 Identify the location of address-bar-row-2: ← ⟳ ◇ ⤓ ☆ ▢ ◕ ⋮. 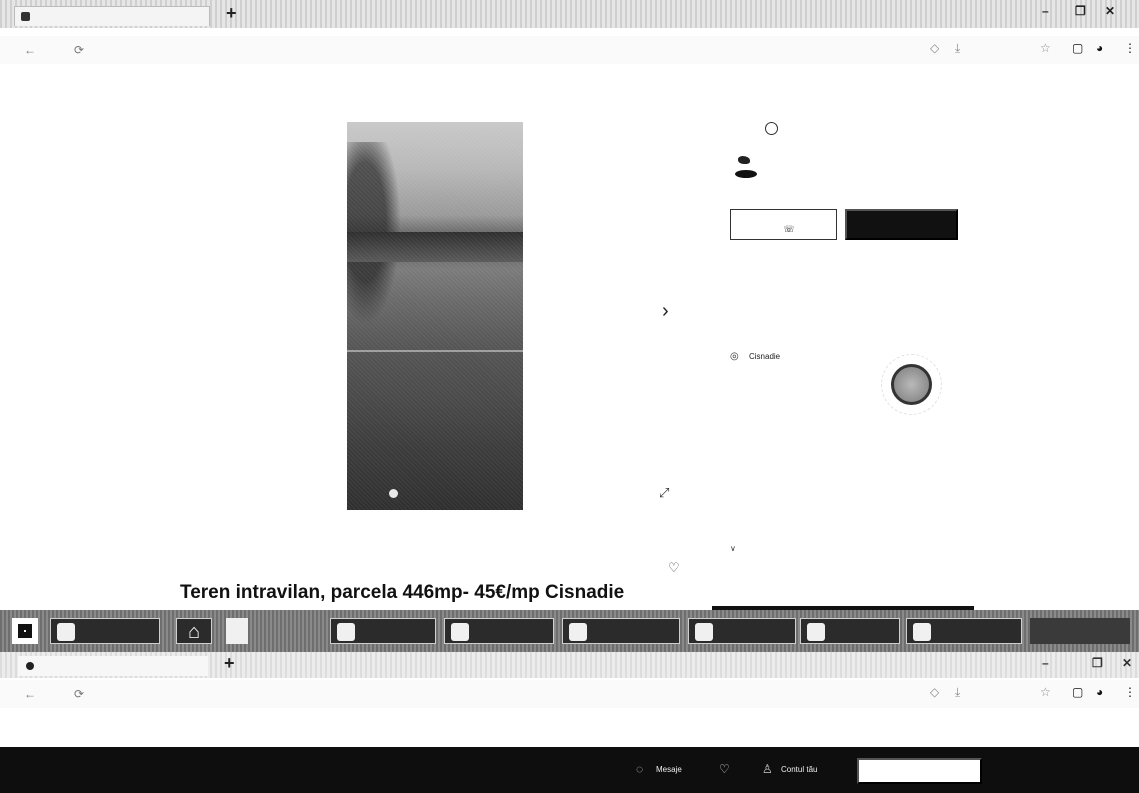
(569, 694).